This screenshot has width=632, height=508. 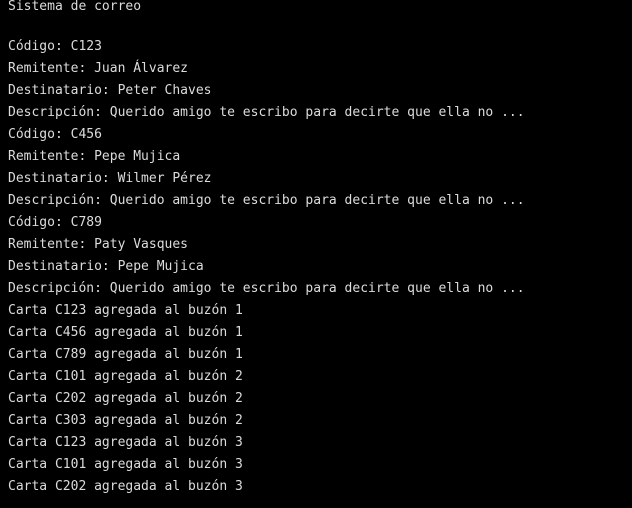 I want to click on letter-codigo: Código: C456, so click(x=55, y=134).